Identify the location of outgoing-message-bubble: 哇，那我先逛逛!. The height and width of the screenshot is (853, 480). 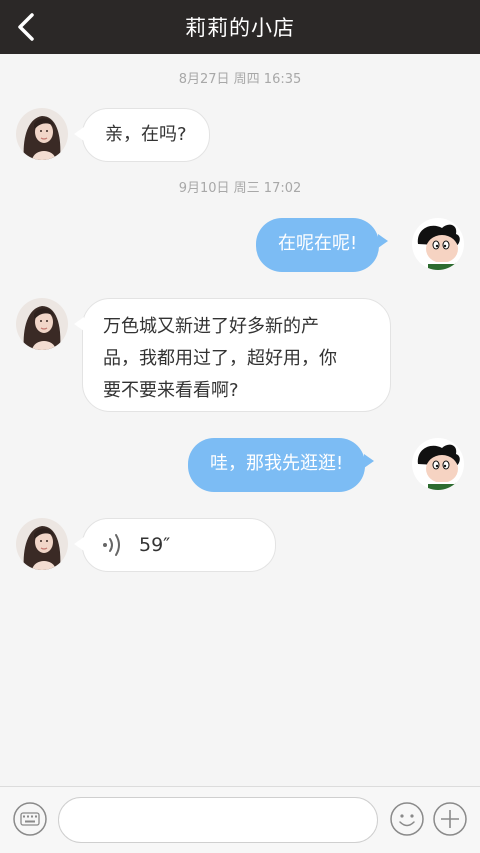
(281, 465).